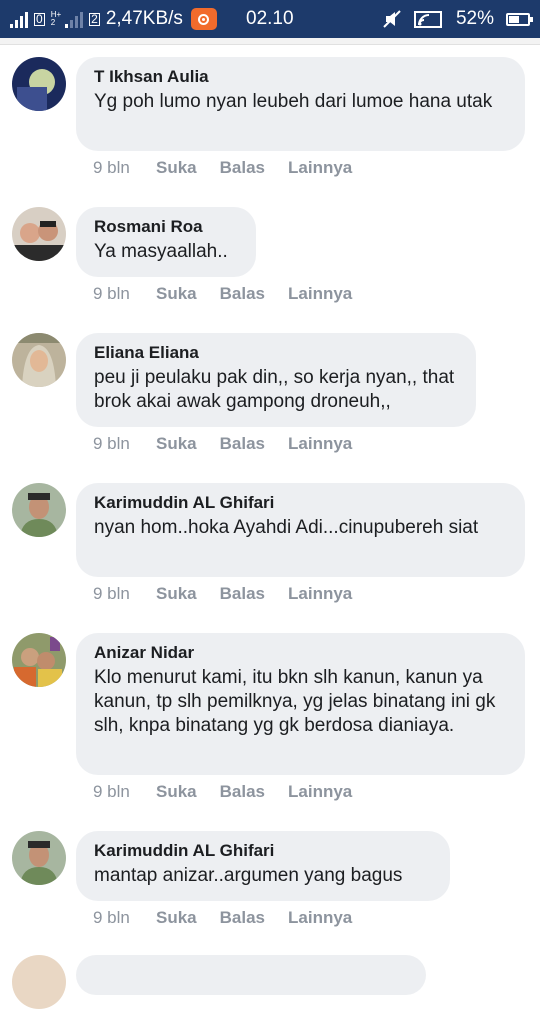 This screenshot has width=540, height=1009. Describe the element at coordinates (251, 975) in the screenshot. I see `comment-bubble` at that location.